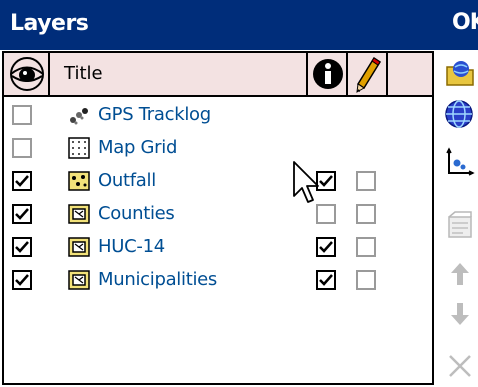 This screenshot has height=387, width=478. Describe the element at coordinates (218, 214) in the screenshot. I see `layer-row-counties: Counties` at that location.